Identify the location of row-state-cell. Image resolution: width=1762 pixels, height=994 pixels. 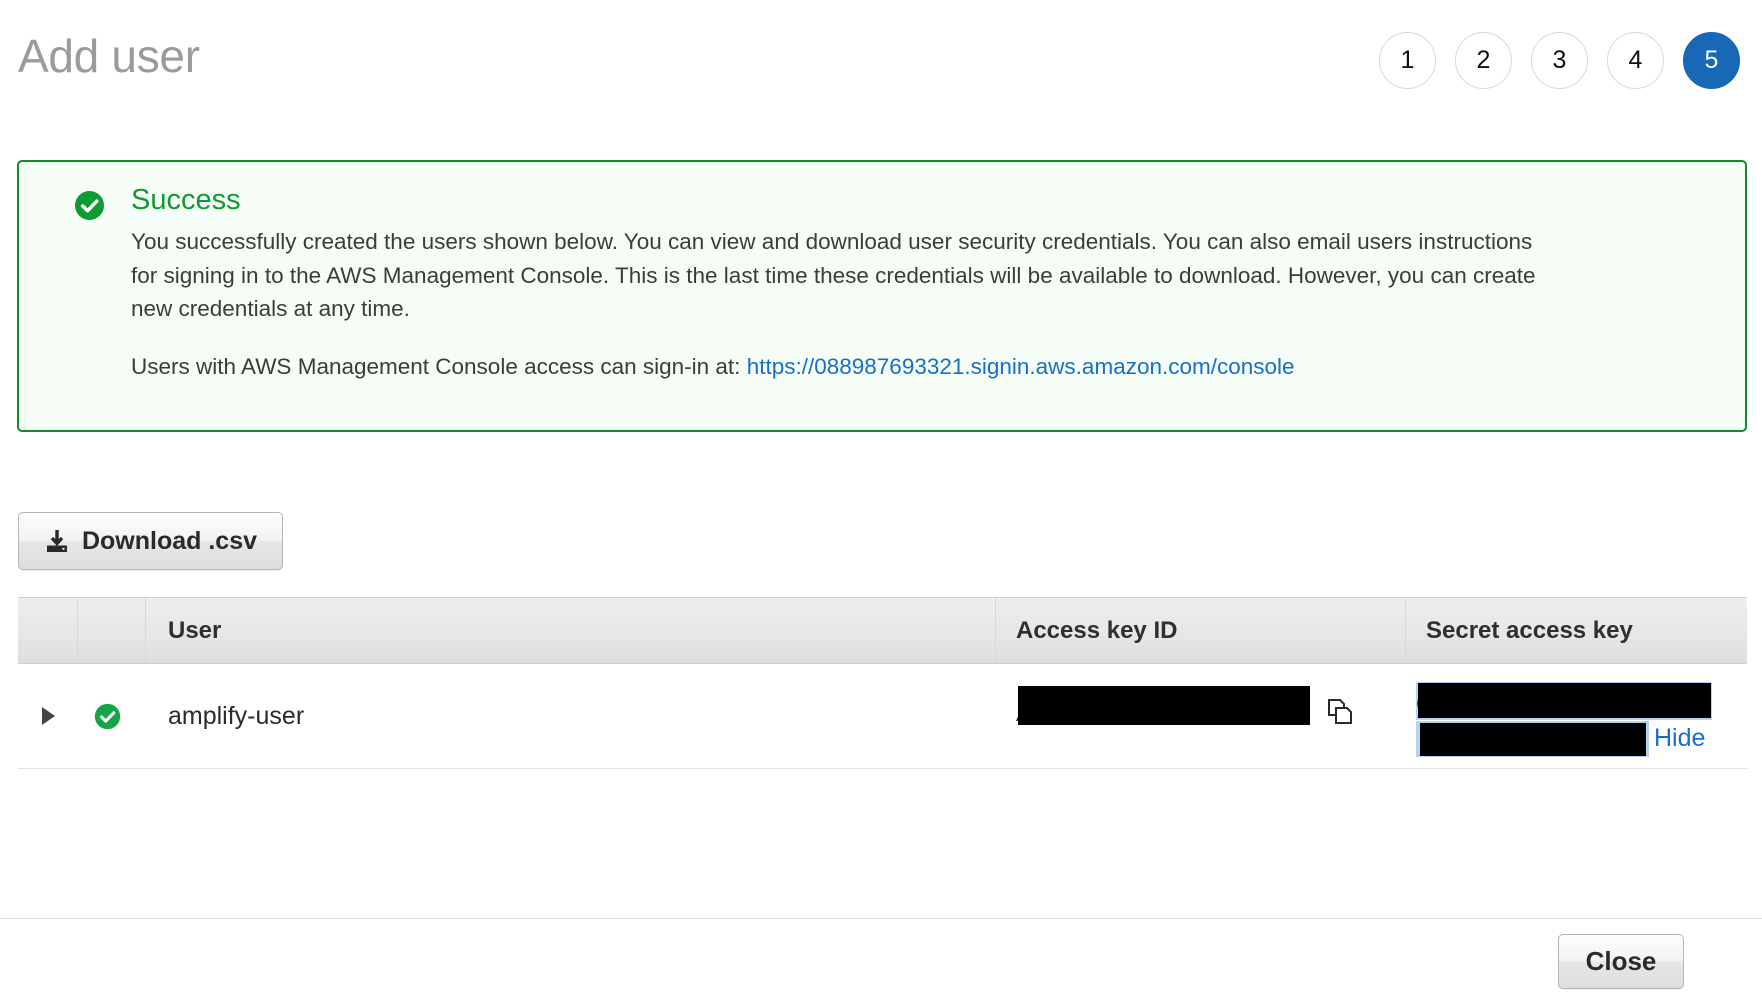
(112, 716).